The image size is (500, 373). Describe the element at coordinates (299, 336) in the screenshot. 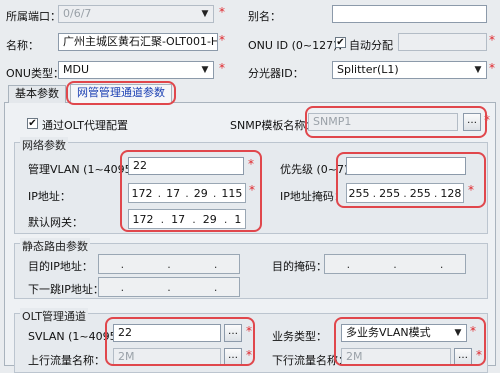

I see `service-type-label: 业务类型：` at that location.